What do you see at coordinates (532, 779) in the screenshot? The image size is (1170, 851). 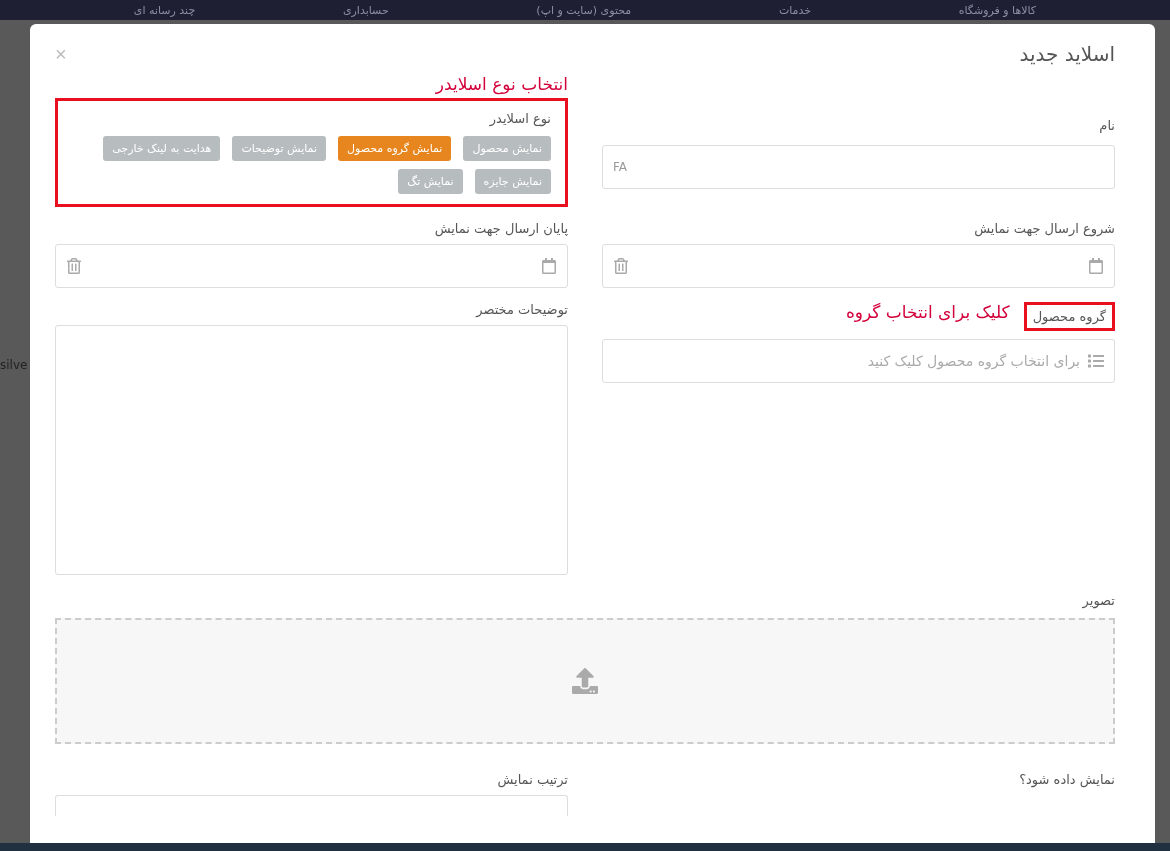 I see `field-label: ترتیب نمایش` at bounding box center [532, 779].